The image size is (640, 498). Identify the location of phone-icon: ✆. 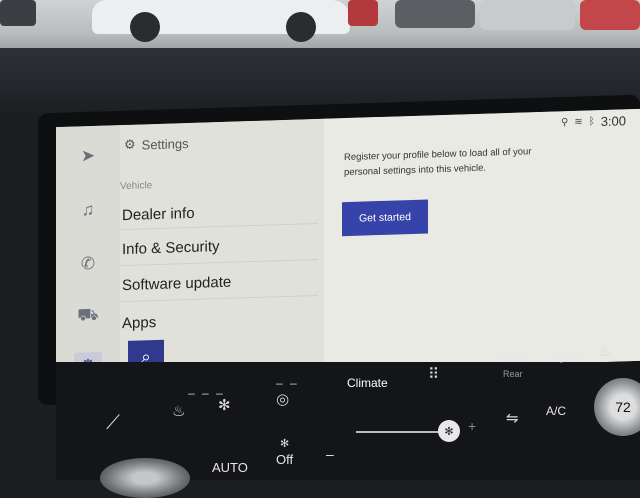
(88, 264).